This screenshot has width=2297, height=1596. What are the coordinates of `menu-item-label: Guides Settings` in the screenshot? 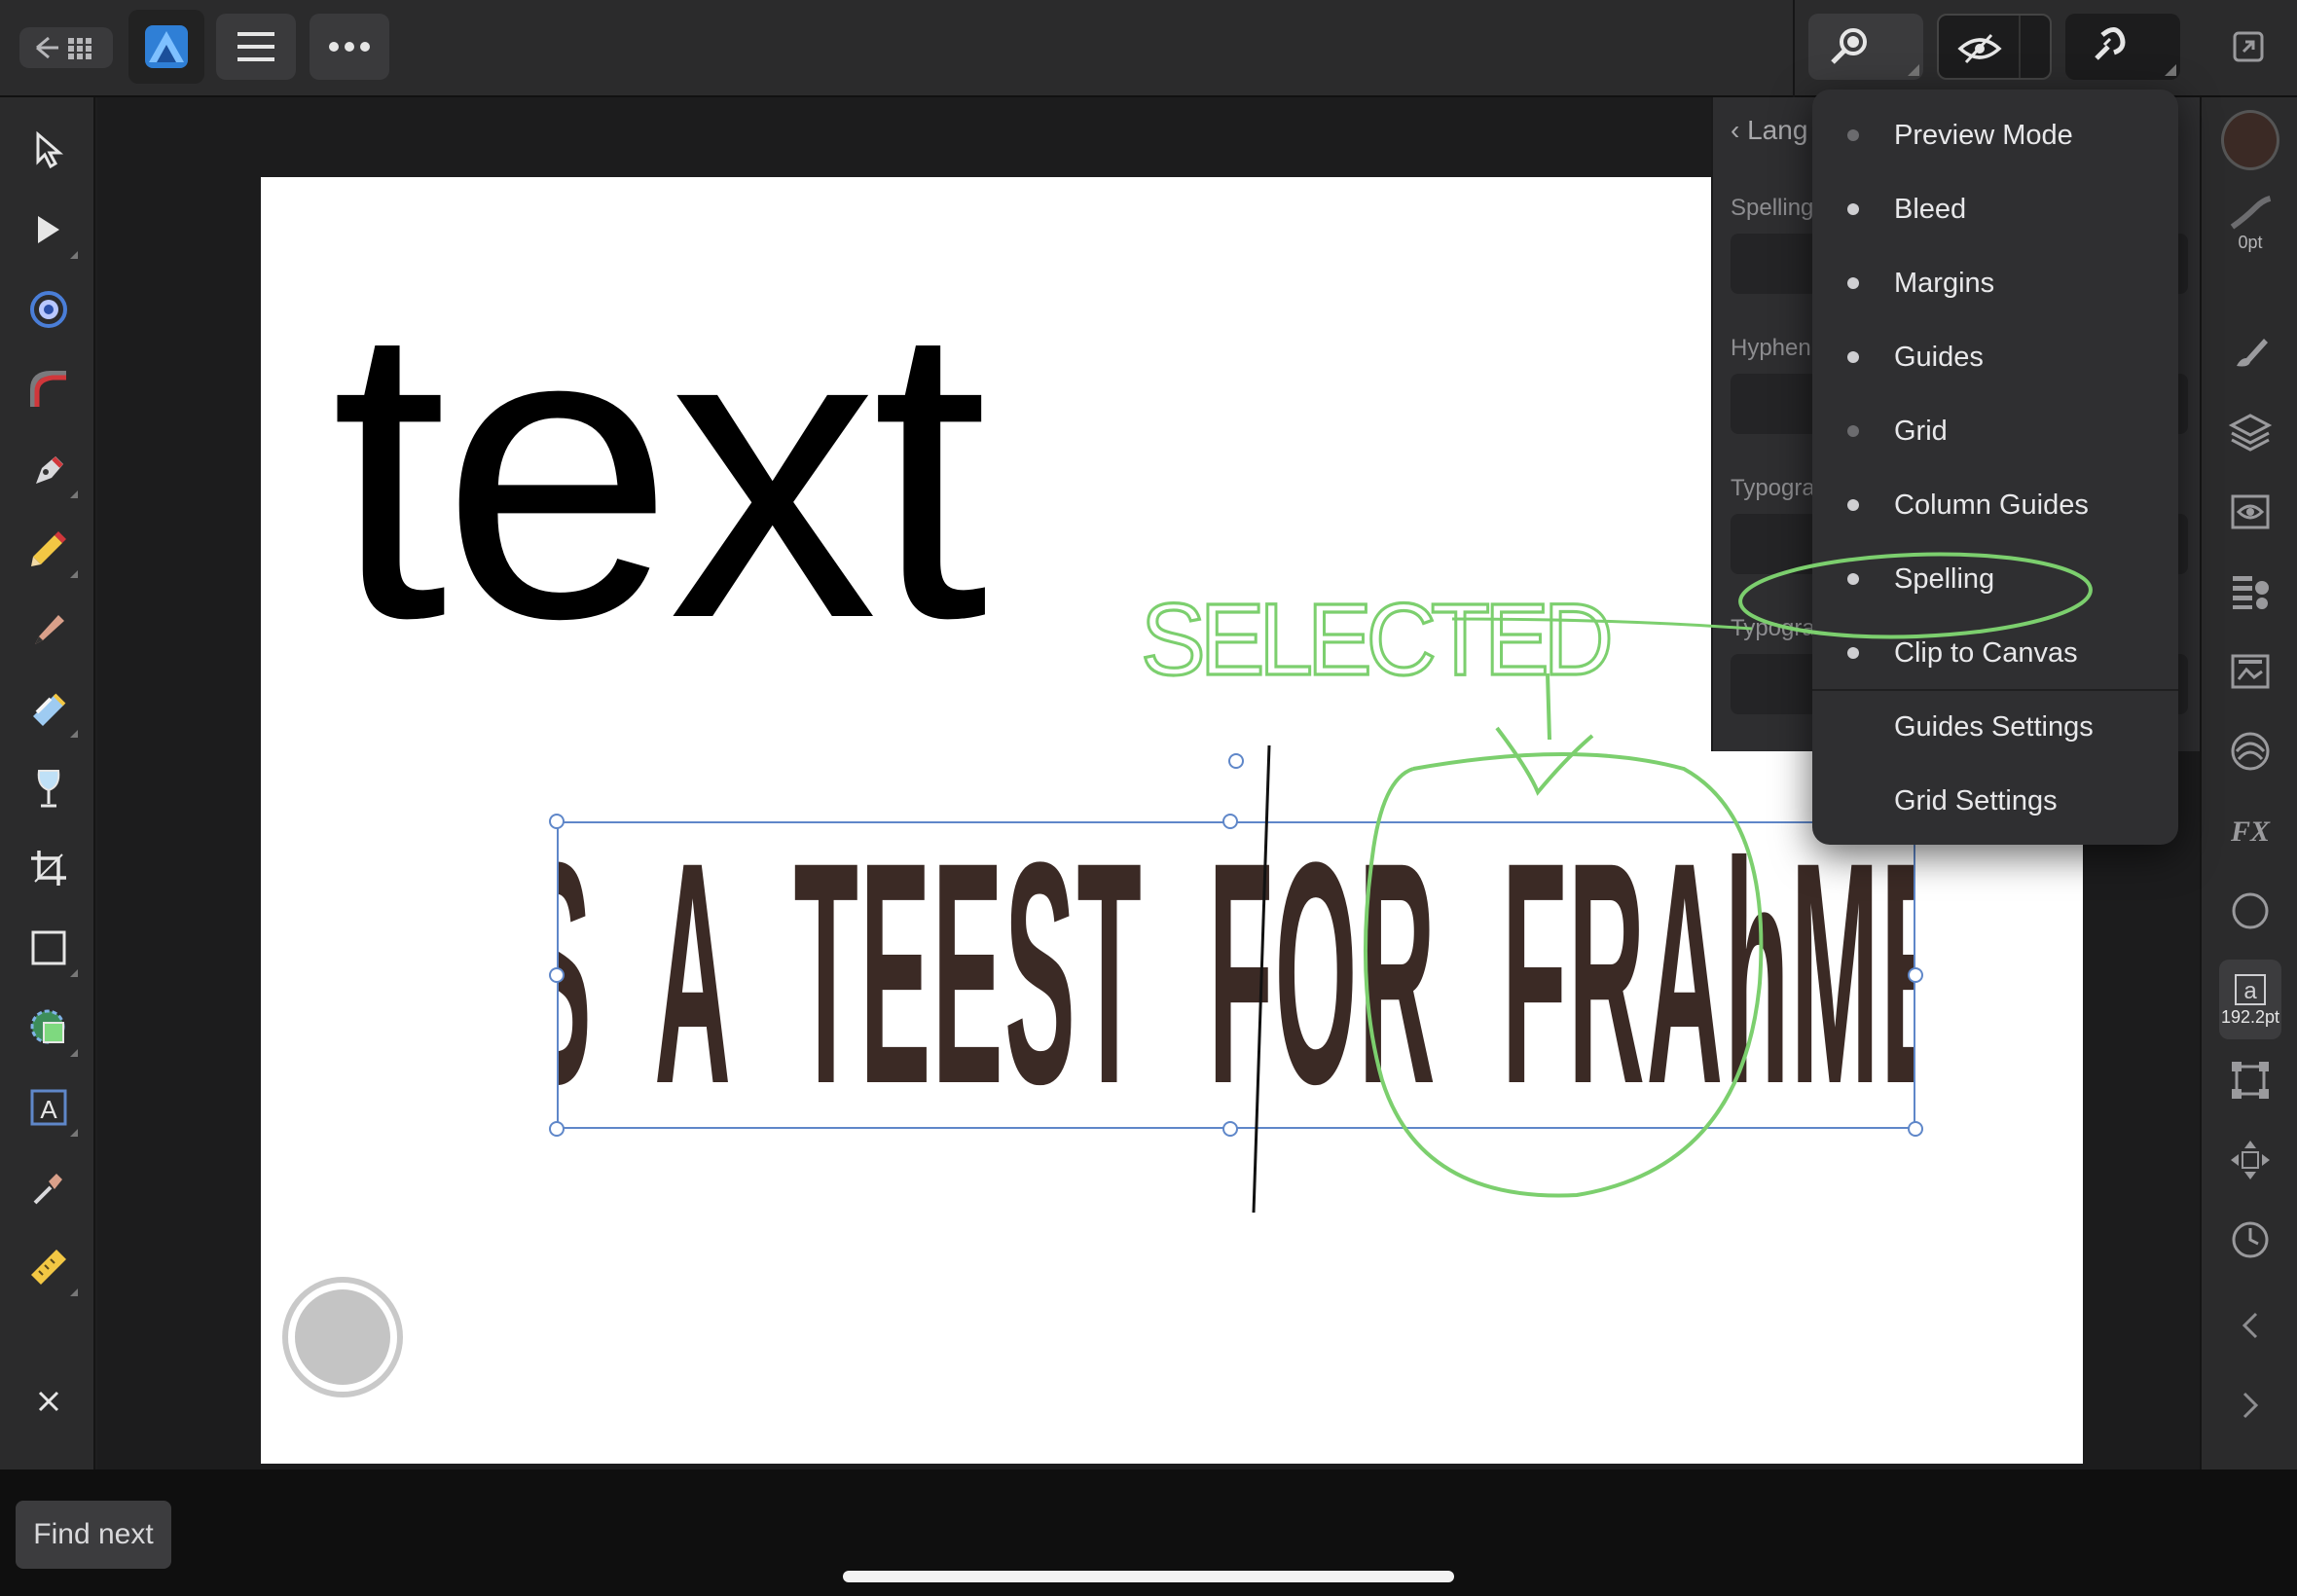 It's located at (1994, 726).